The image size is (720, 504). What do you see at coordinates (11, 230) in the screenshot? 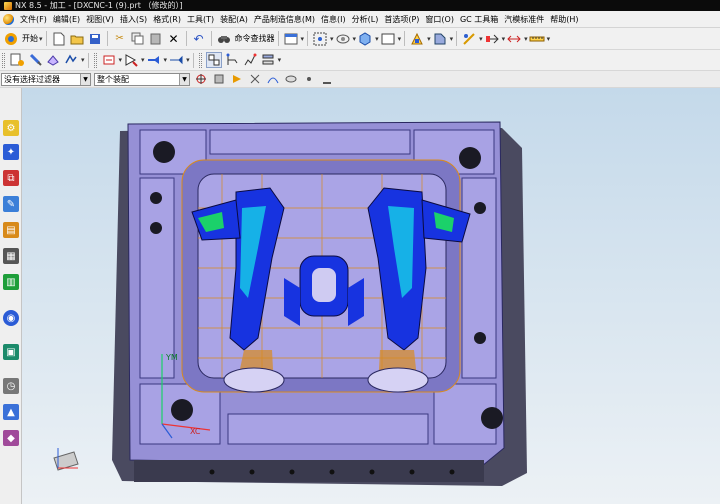
I see `reuse-library-icon: ▤` at bounding box center [11, 230].